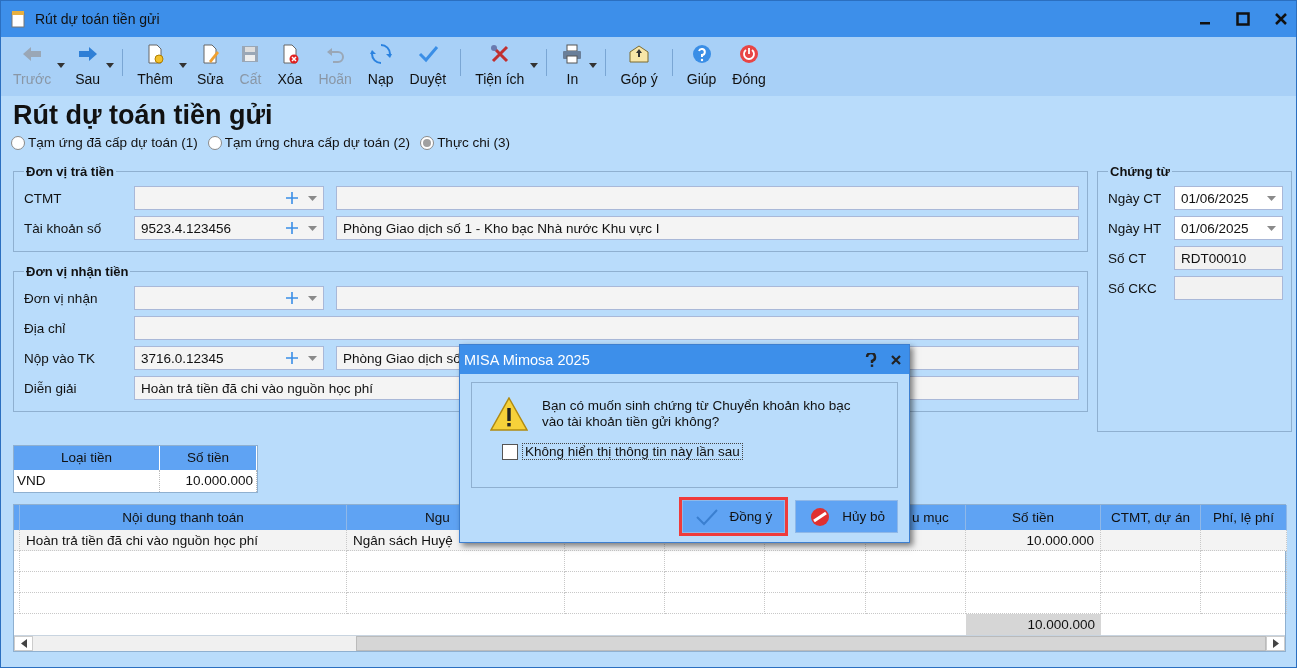 The height and width of the screenshot is (668, 1297). What do you see at coordinates (1133, 288) in the screenshot?
I see `field-label: Số CKC` at bounding box center [1133, 288].